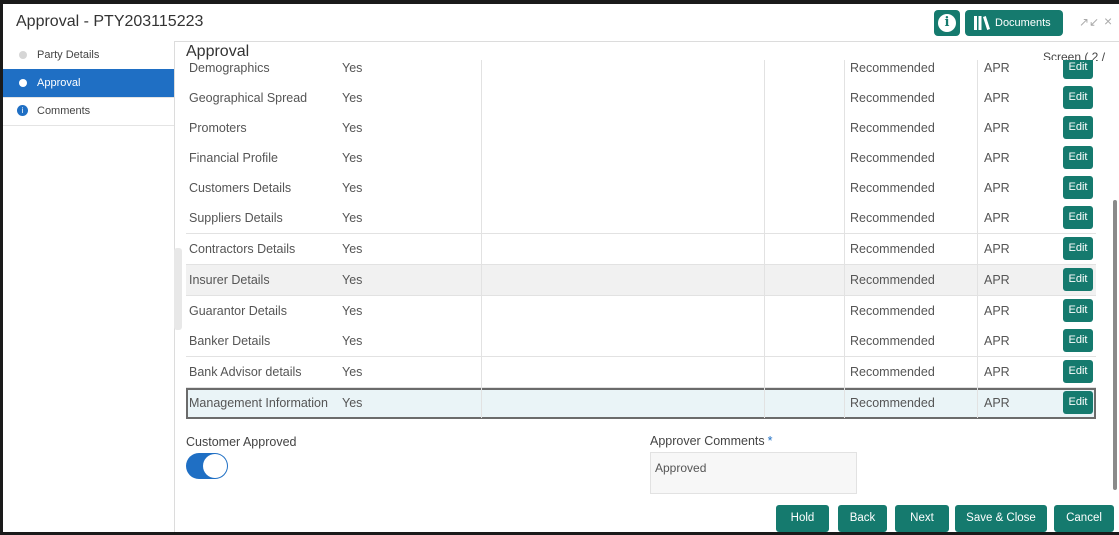  I want to click on back-button: Back, so click(862, 518).